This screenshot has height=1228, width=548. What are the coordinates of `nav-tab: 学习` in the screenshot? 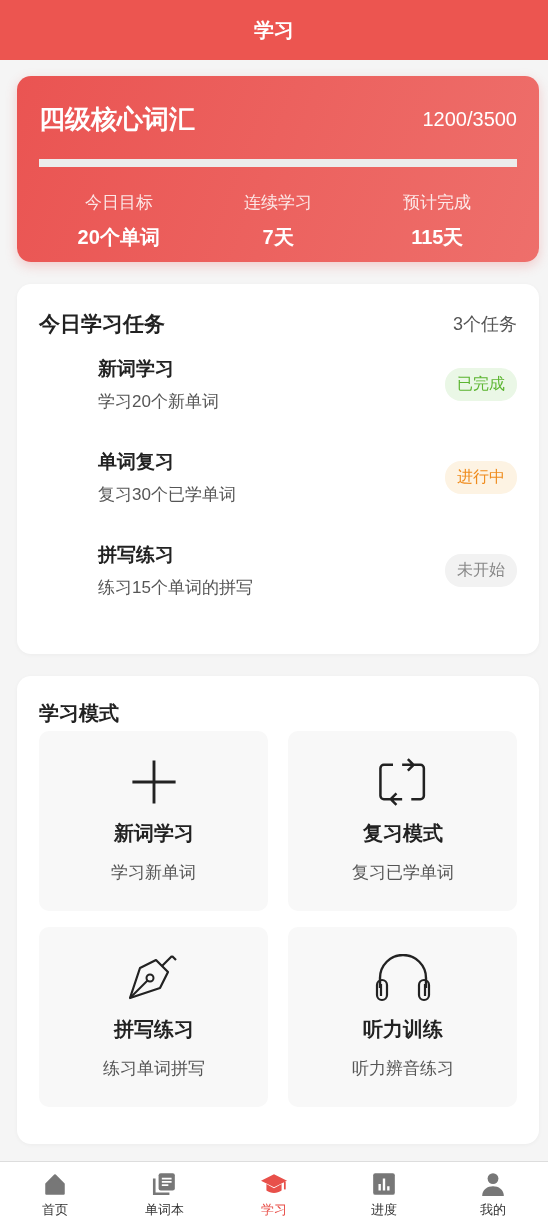 It's located at (274, 1195).